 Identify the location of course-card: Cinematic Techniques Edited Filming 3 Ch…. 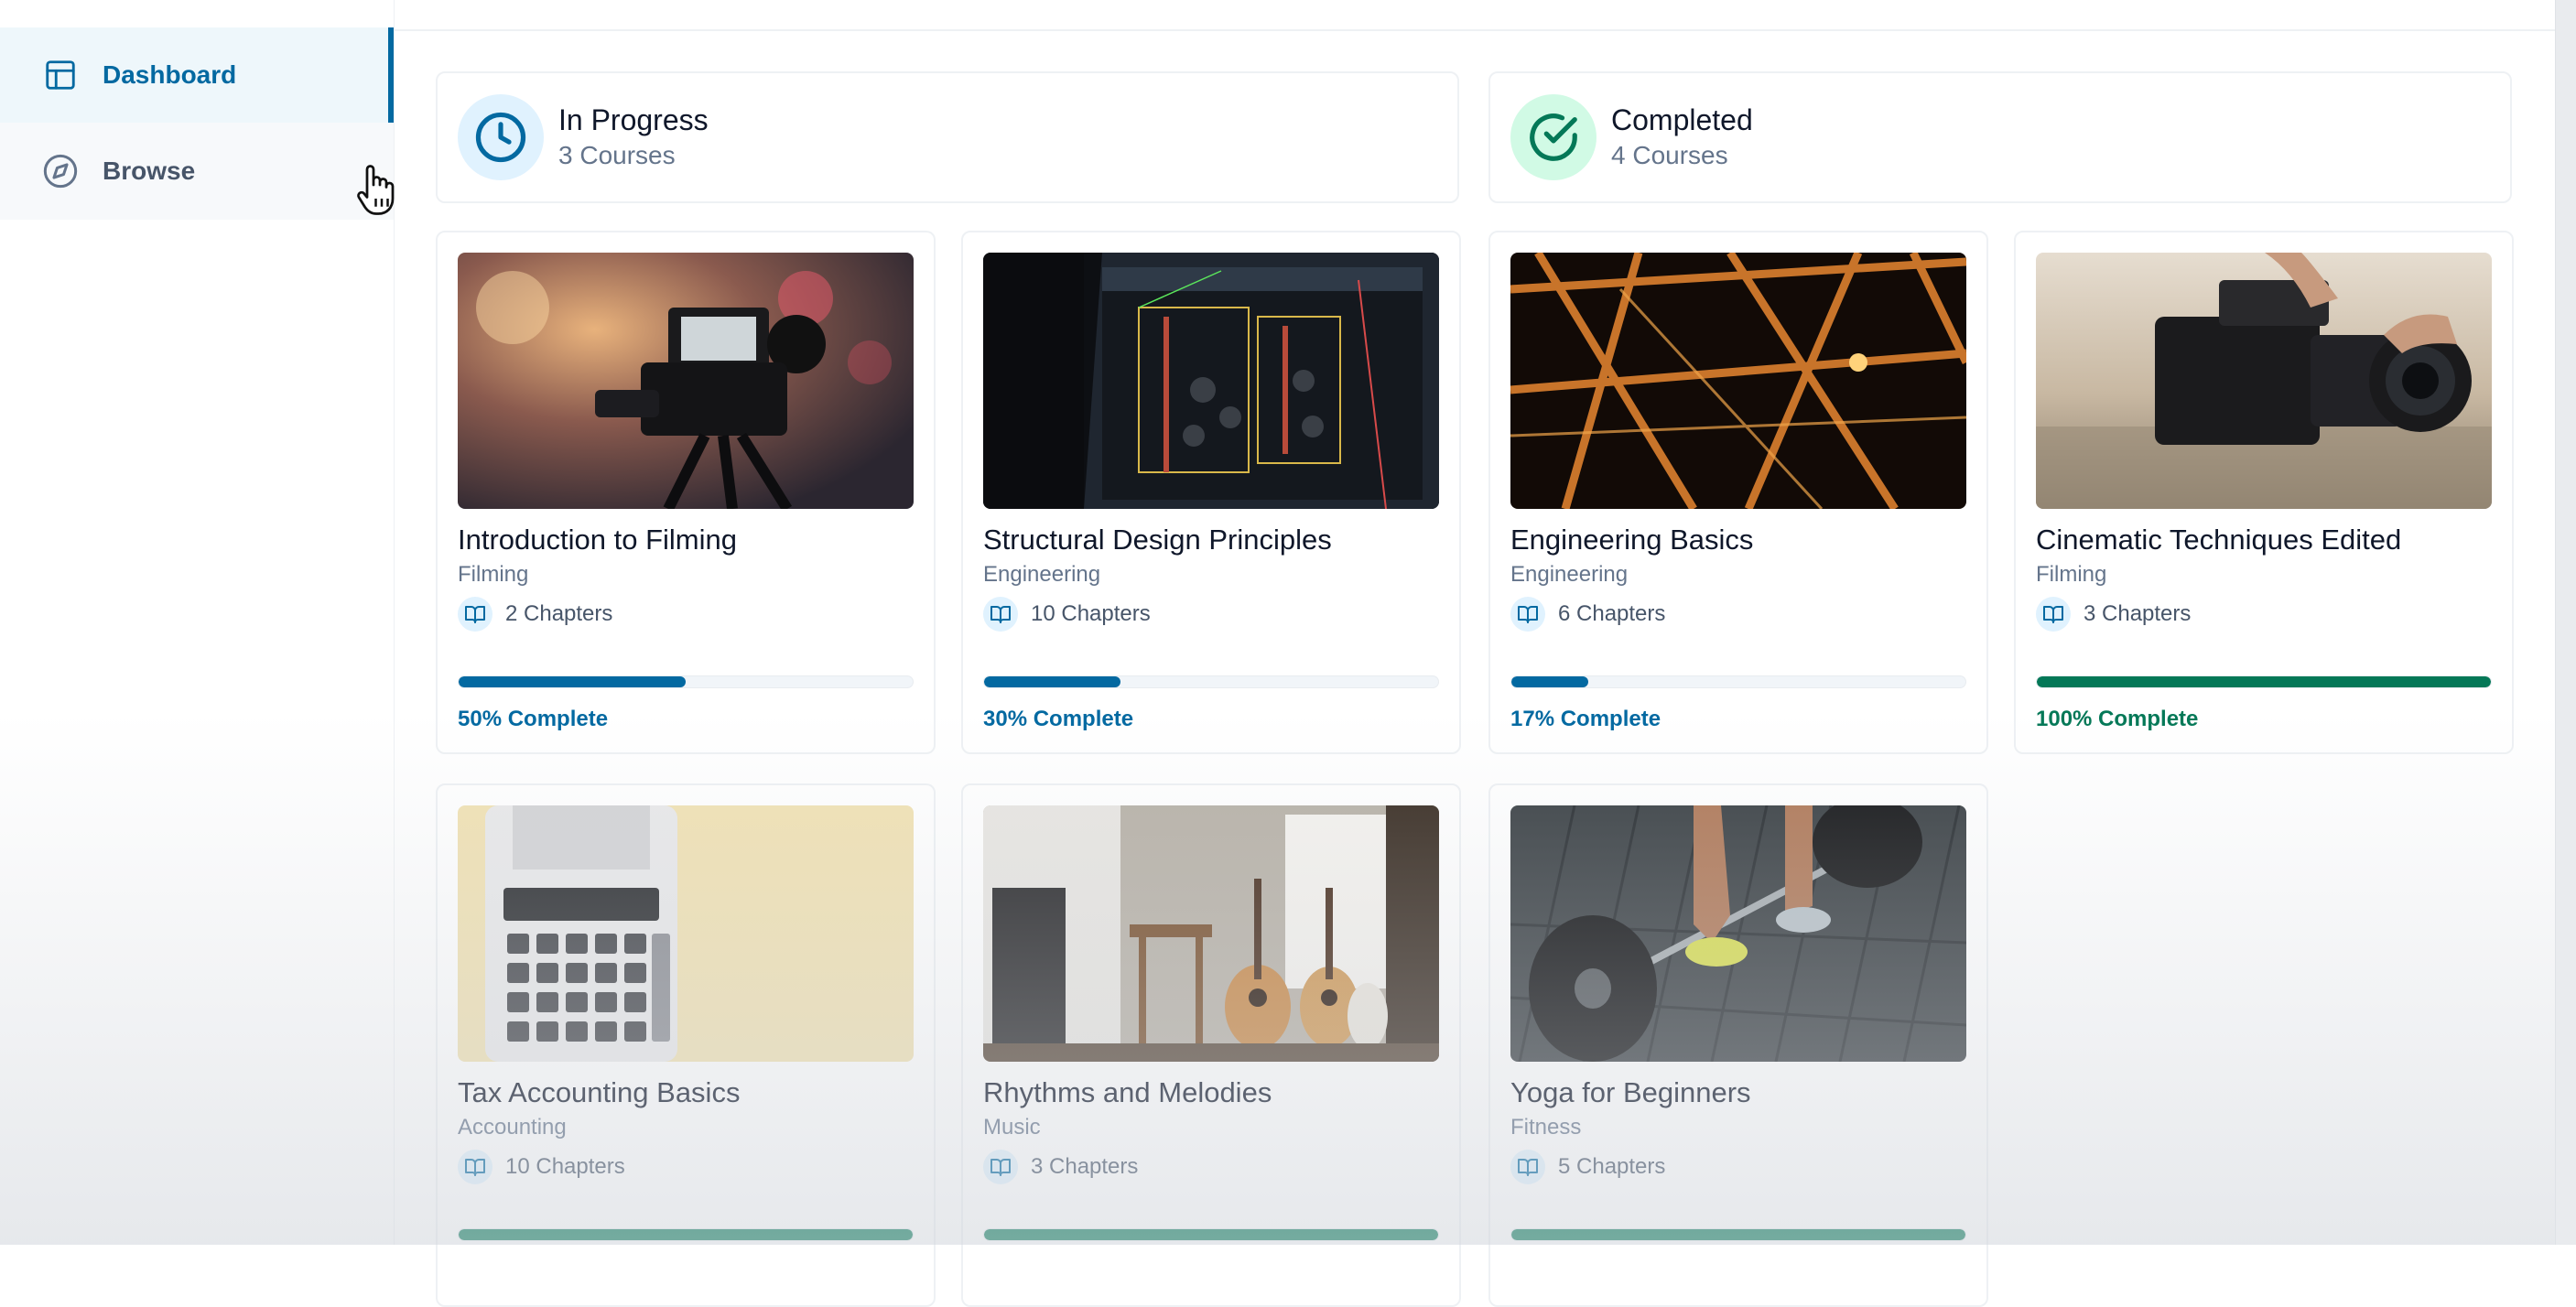
(2264, 492).